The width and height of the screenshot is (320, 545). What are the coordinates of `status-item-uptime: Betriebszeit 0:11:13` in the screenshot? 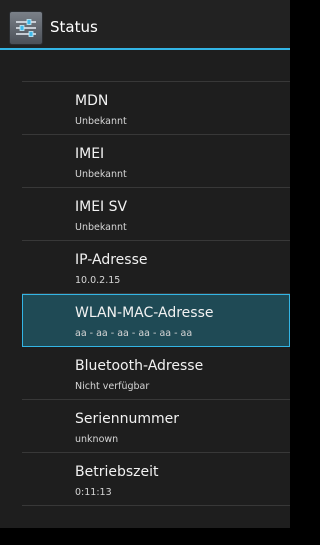 It's located at (156, 479).